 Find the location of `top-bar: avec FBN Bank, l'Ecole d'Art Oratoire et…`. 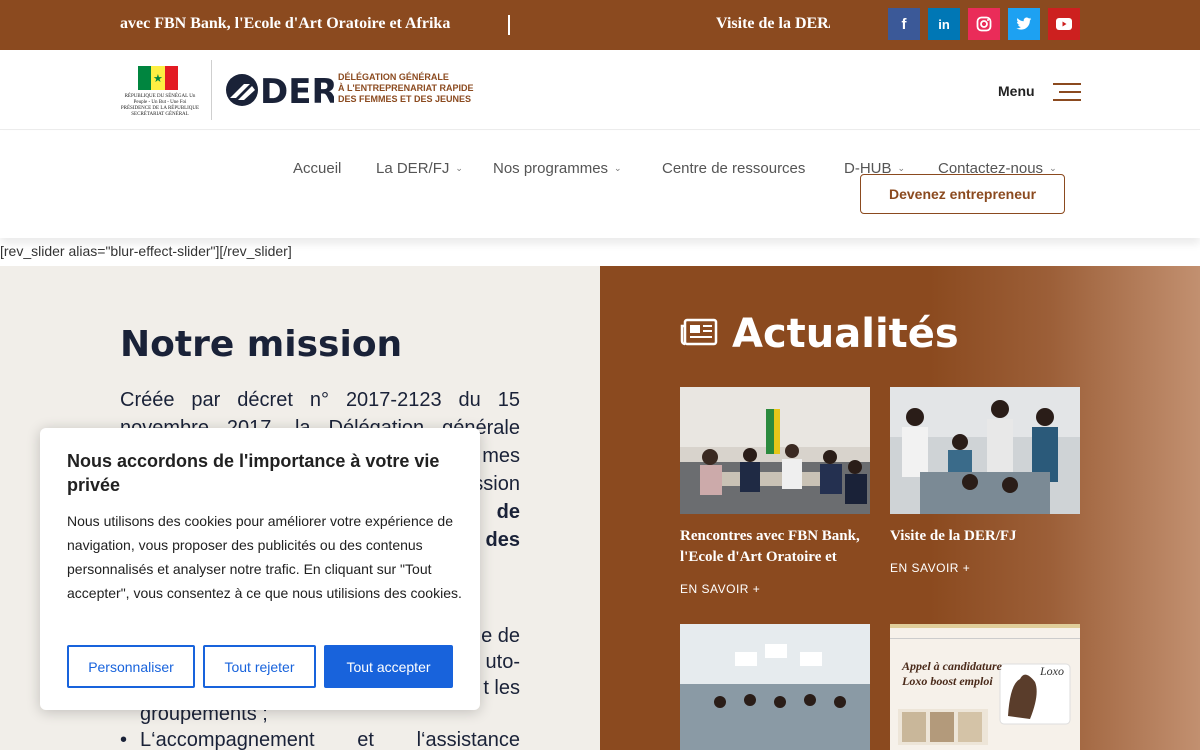

top-bar: avec FBN Bank, l'Ecole d'Art Oratoire et… is located at coordinates (600, 25).